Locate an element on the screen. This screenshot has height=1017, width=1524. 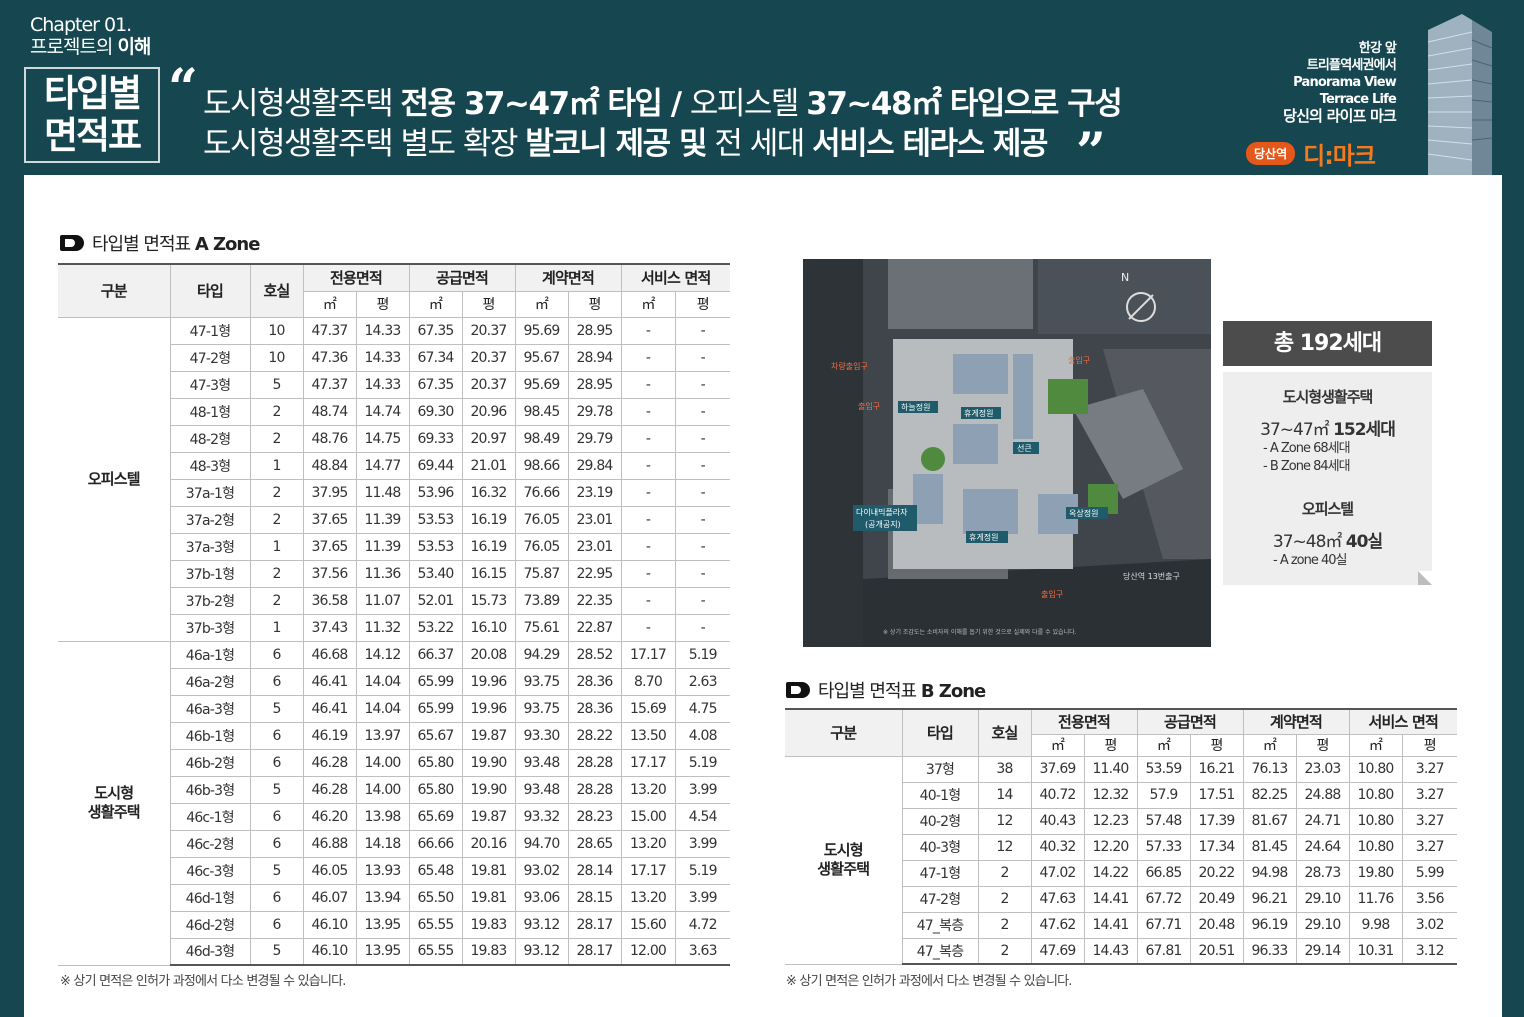
table-cell: 14.43 is located at coordinates (1111, 951).